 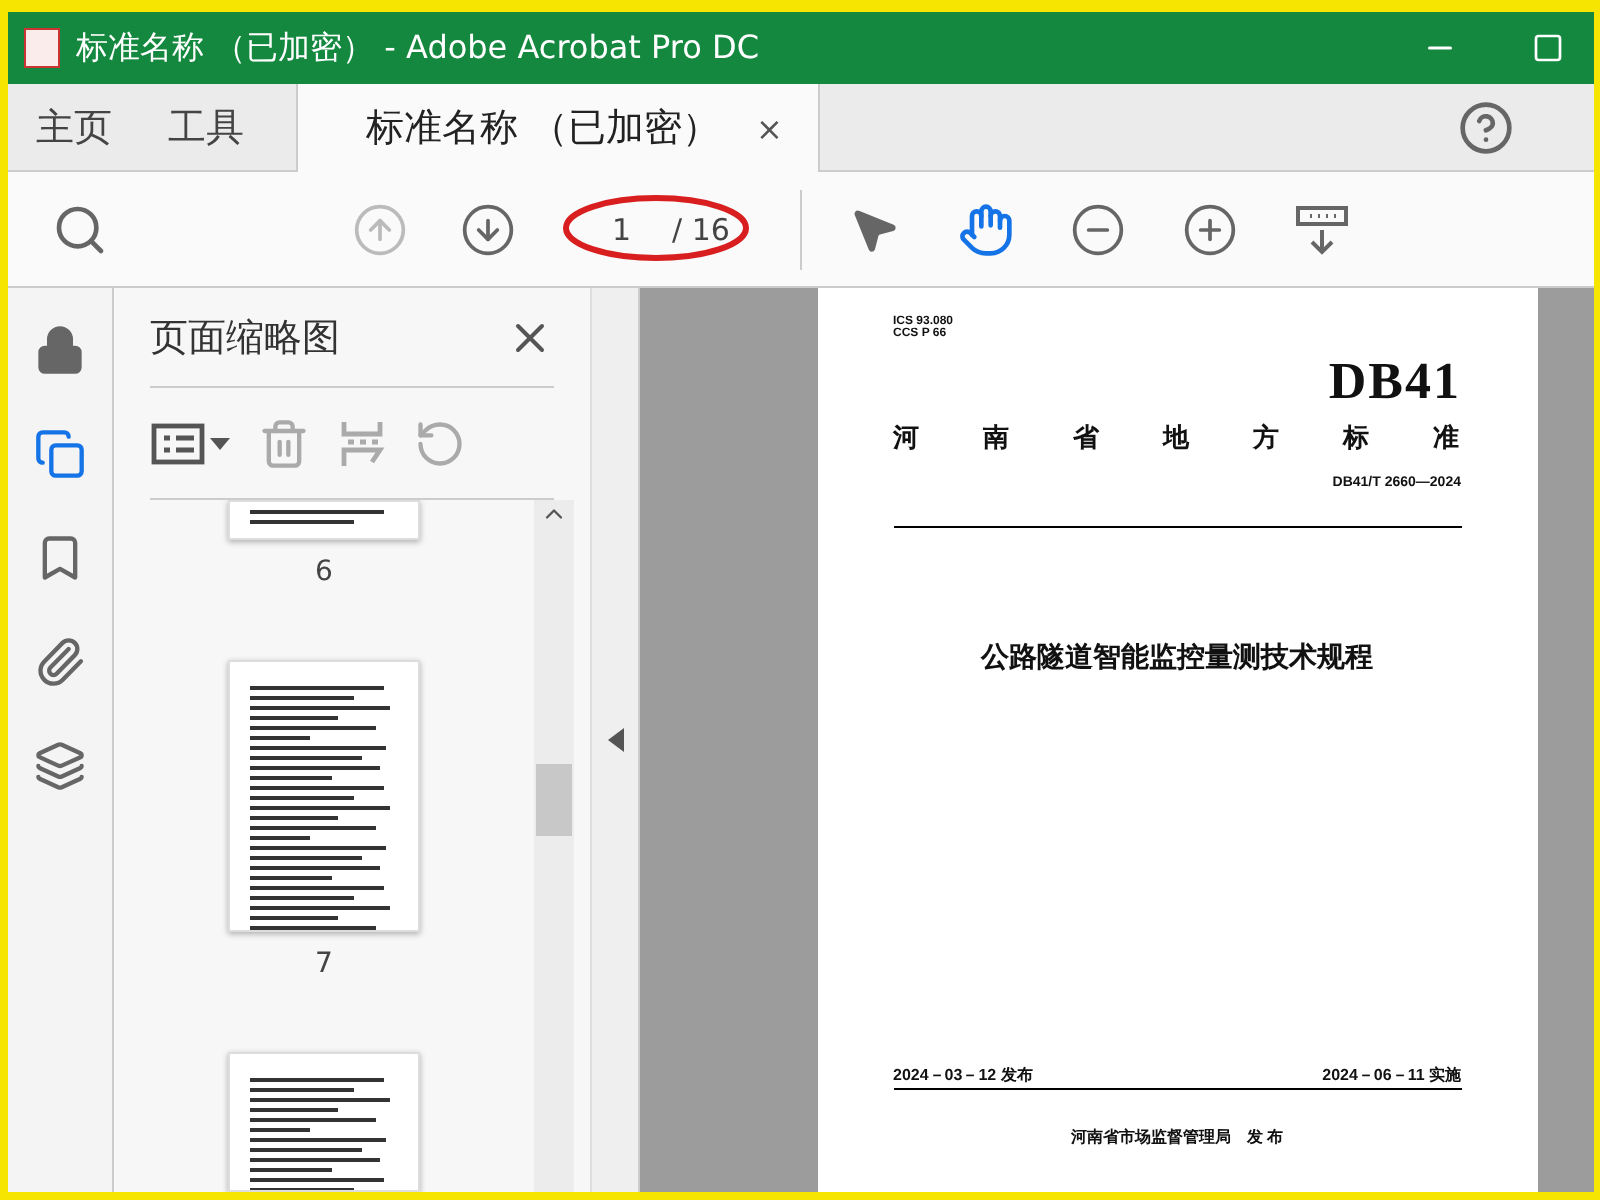 What do you see at coordinates (701, 229) in the screenshot?
I see `page-total: / 16` at bounding box center [701, 229].